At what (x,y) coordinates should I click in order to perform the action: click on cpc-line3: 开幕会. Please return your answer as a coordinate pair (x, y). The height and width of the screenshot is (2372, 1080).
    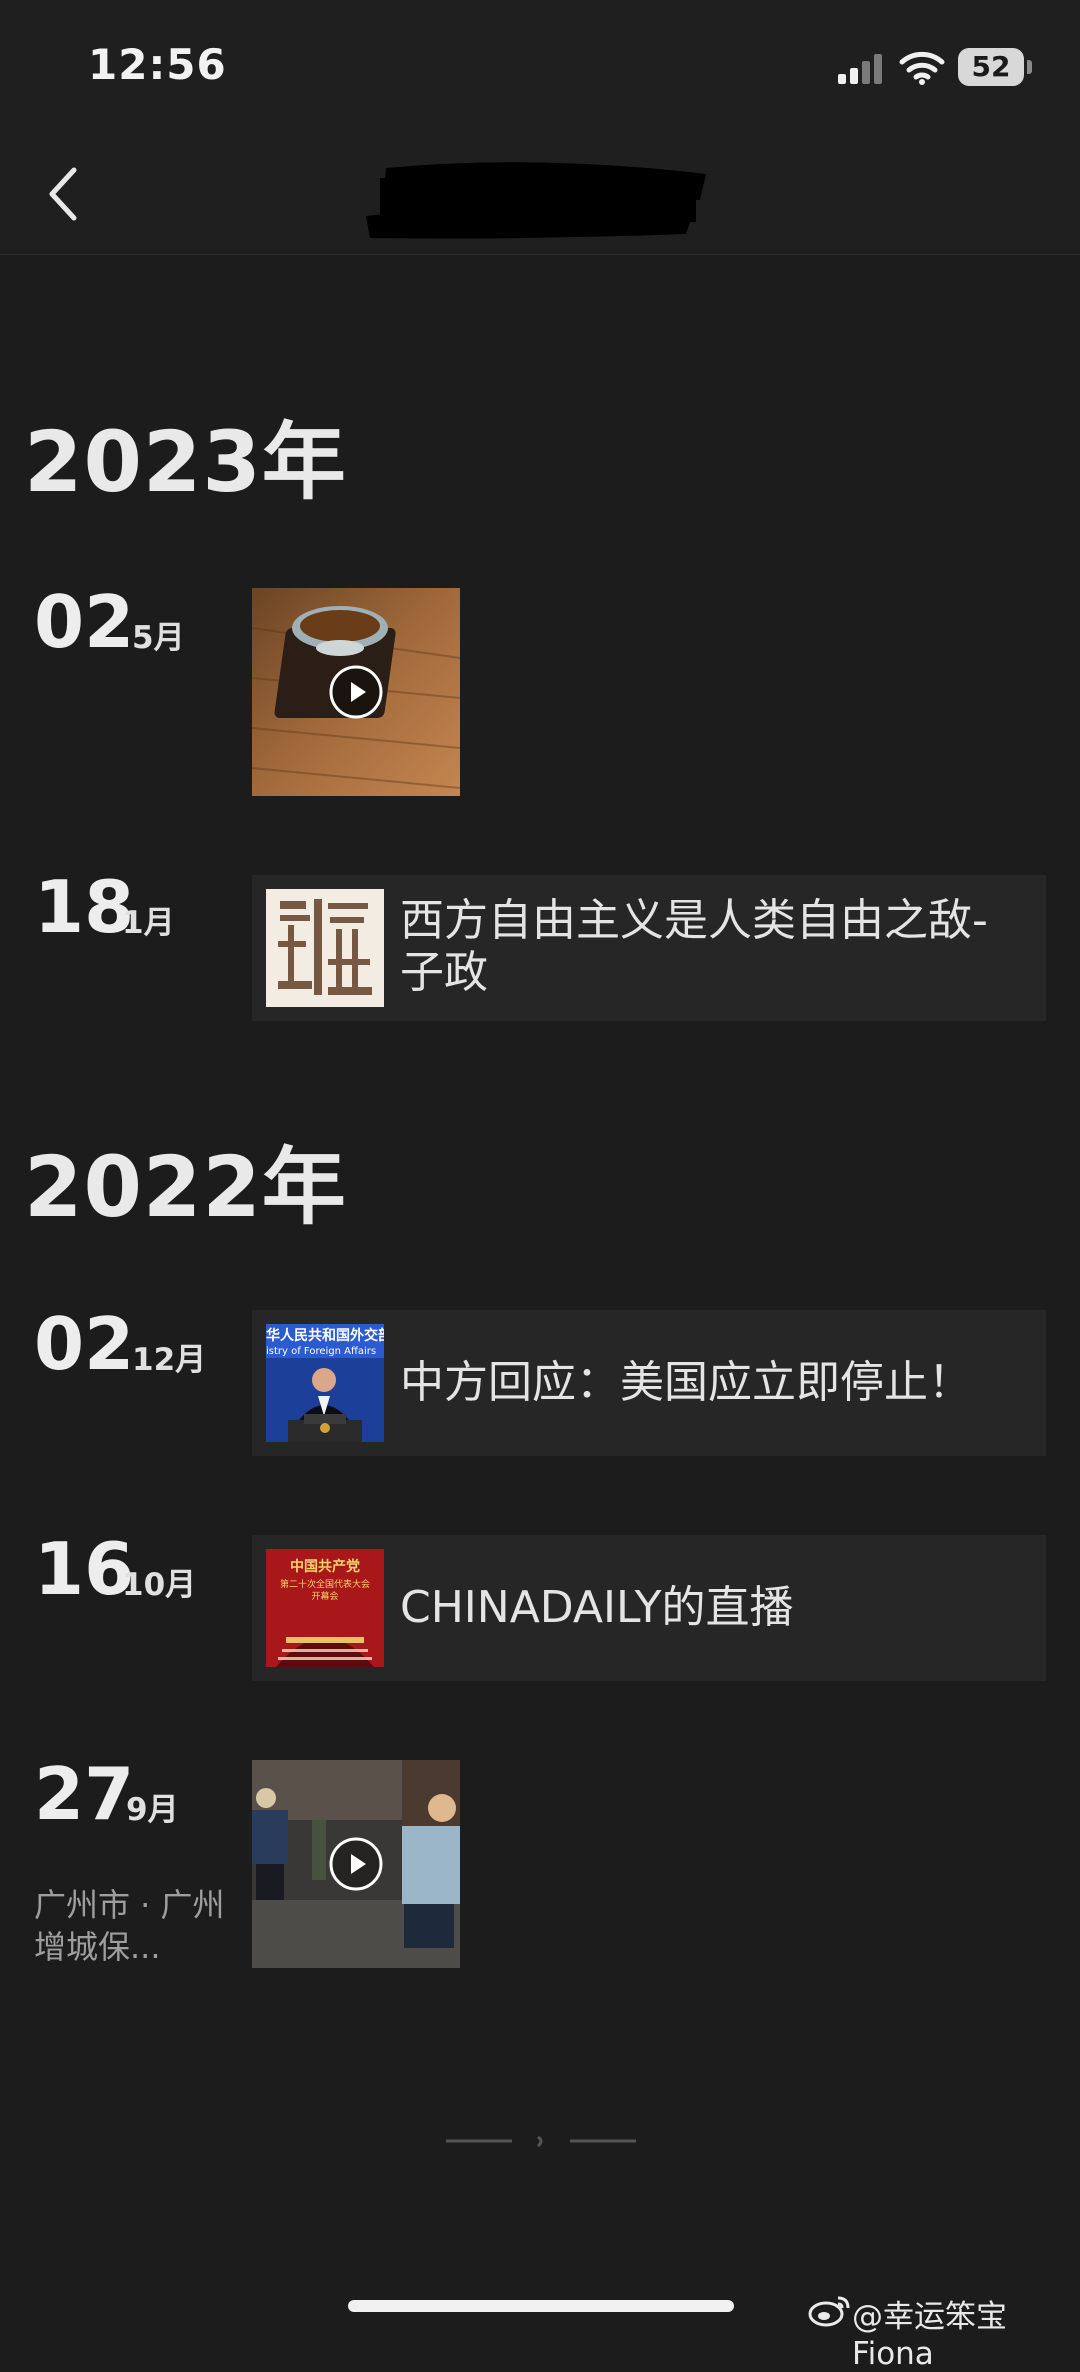
    Looking at the image, I should click on (324, 1596).